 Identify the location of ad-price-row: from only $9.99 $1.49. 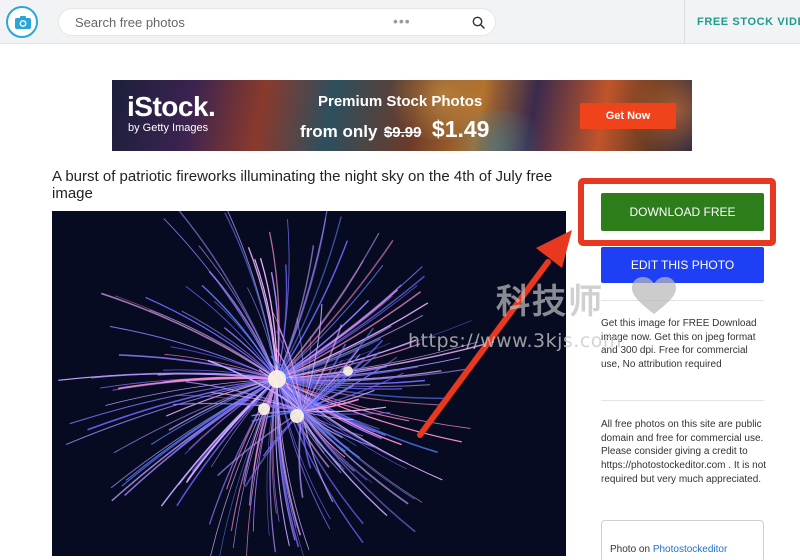
(394, 129).